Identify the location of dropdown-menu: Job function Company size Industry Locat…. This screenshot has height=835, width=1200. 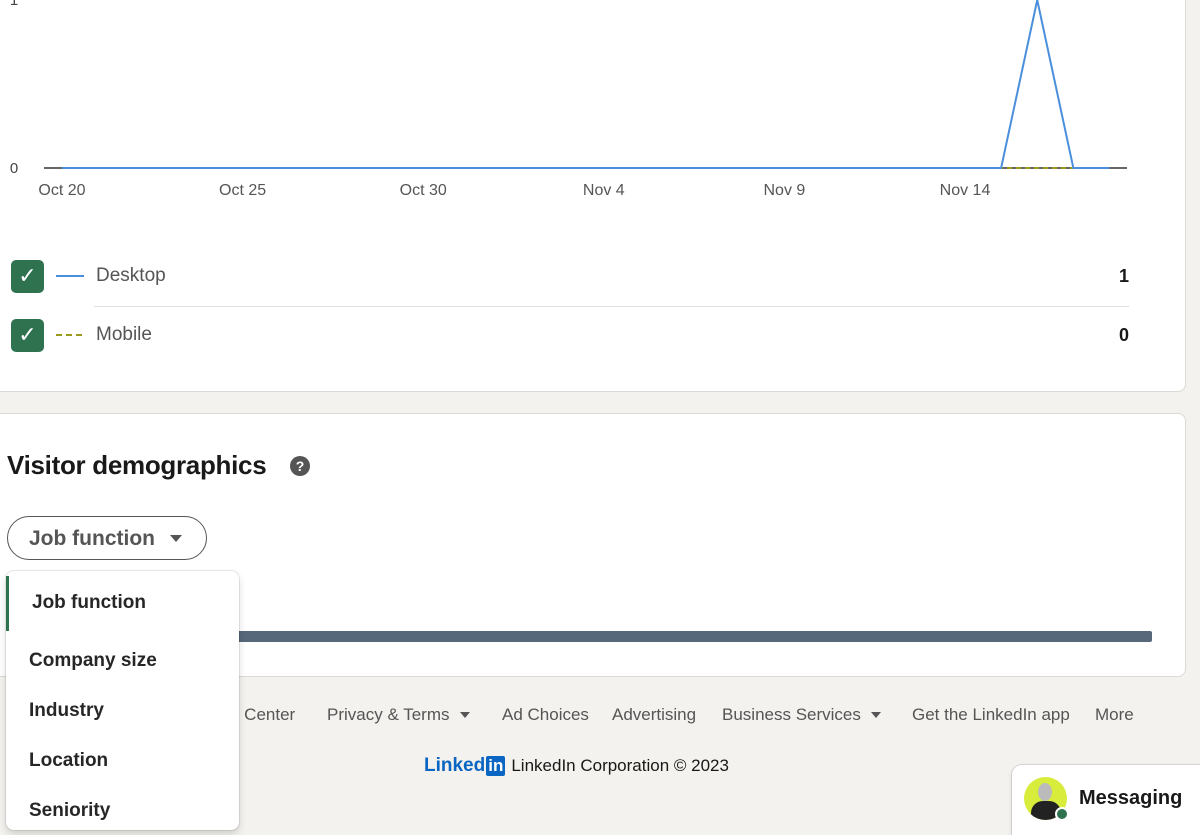
(122, 700).